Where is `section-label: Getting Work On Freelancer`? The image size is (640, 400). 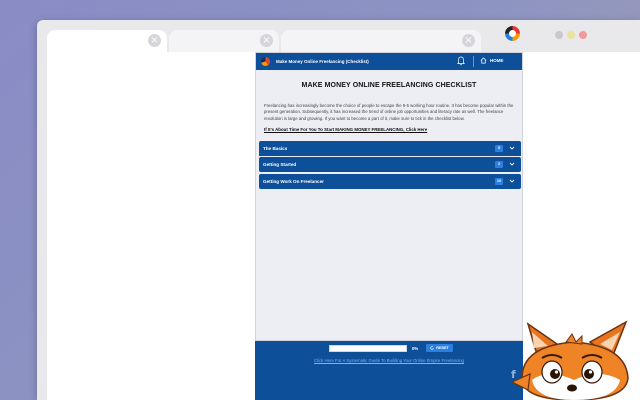
section-label: Getting Work On Freelancer is located at coordinates (293, 181).